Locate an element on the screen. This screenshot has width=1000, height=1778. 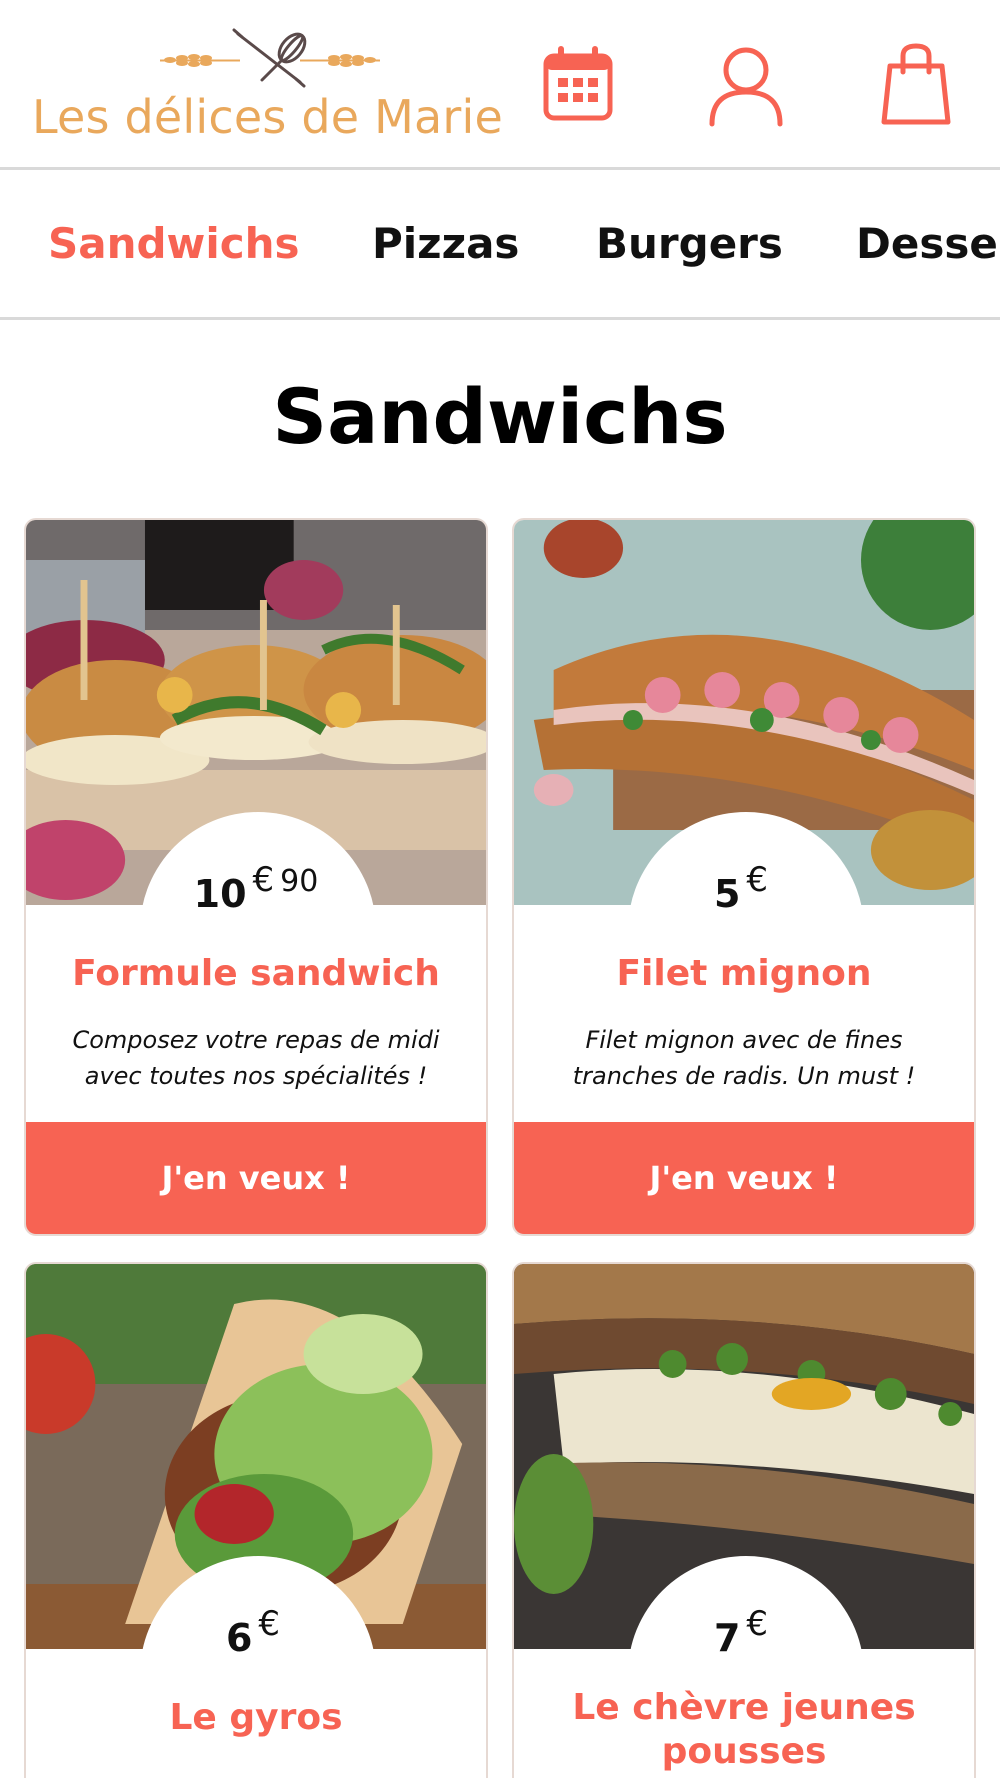
product-price: 7 € is located at coordinates (744, 1632).